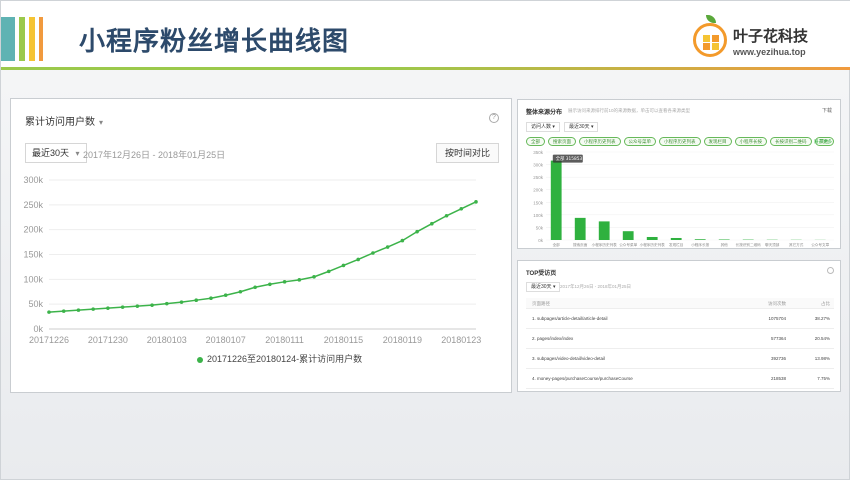  Describe the element at coordinates (680, 339) in the screenshot. I see `table-row: 2. pages/index/index 577364 20.54%` at that location.